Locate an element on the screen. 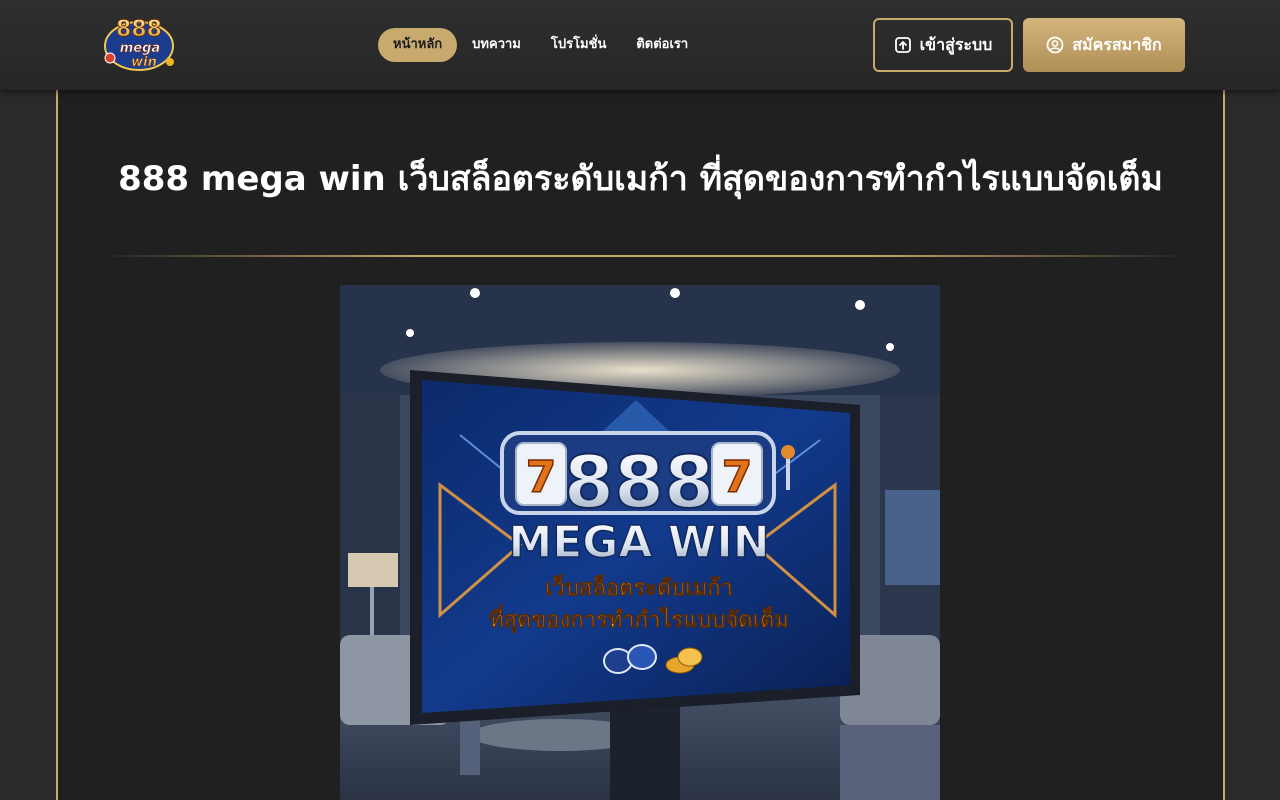 This screenshot has height=800, width=1280. screen-headline: 888 is located at coordinates (639, 482).